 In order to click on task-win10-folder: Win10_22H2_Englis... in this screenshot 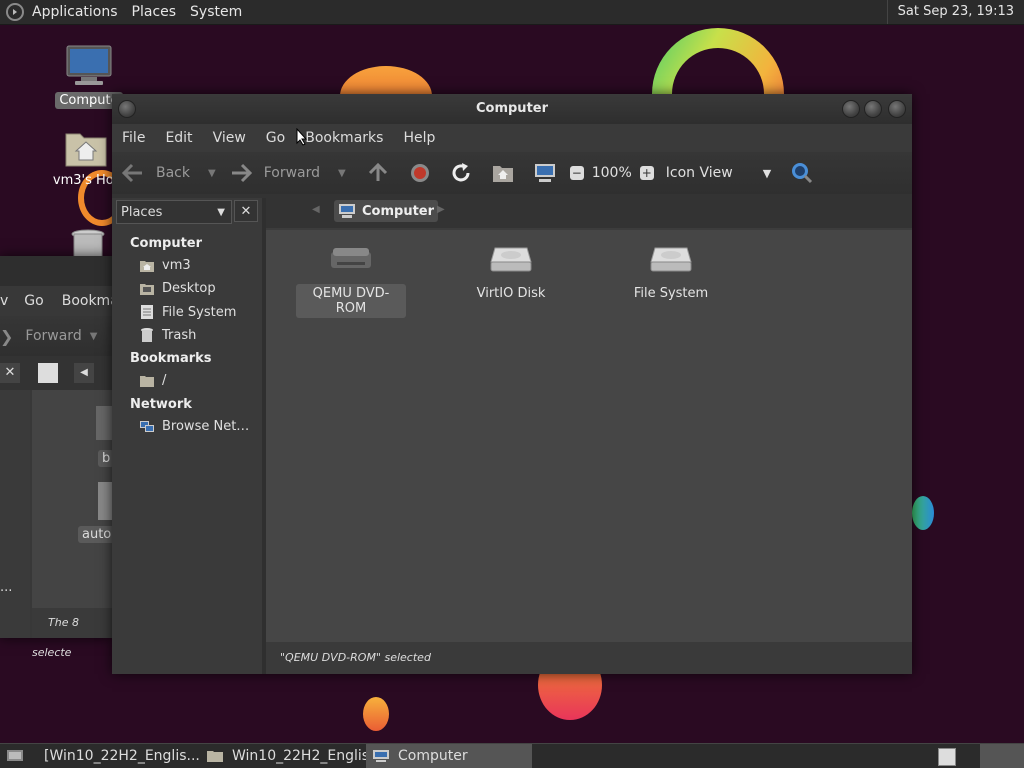, I will do `click(291, 756)`.